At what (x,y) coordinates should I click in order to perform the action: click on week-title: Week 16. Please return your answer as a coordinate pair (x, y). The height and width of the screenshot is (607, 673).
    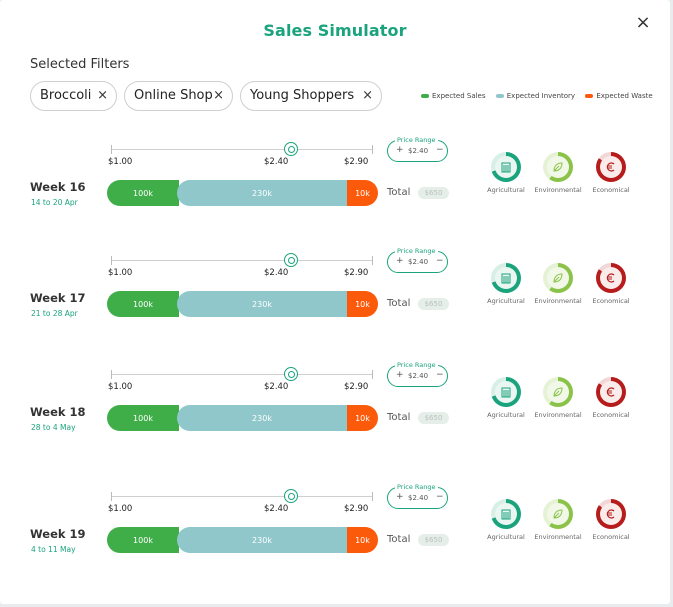
    Looking at the image, I should click on (58, 187).